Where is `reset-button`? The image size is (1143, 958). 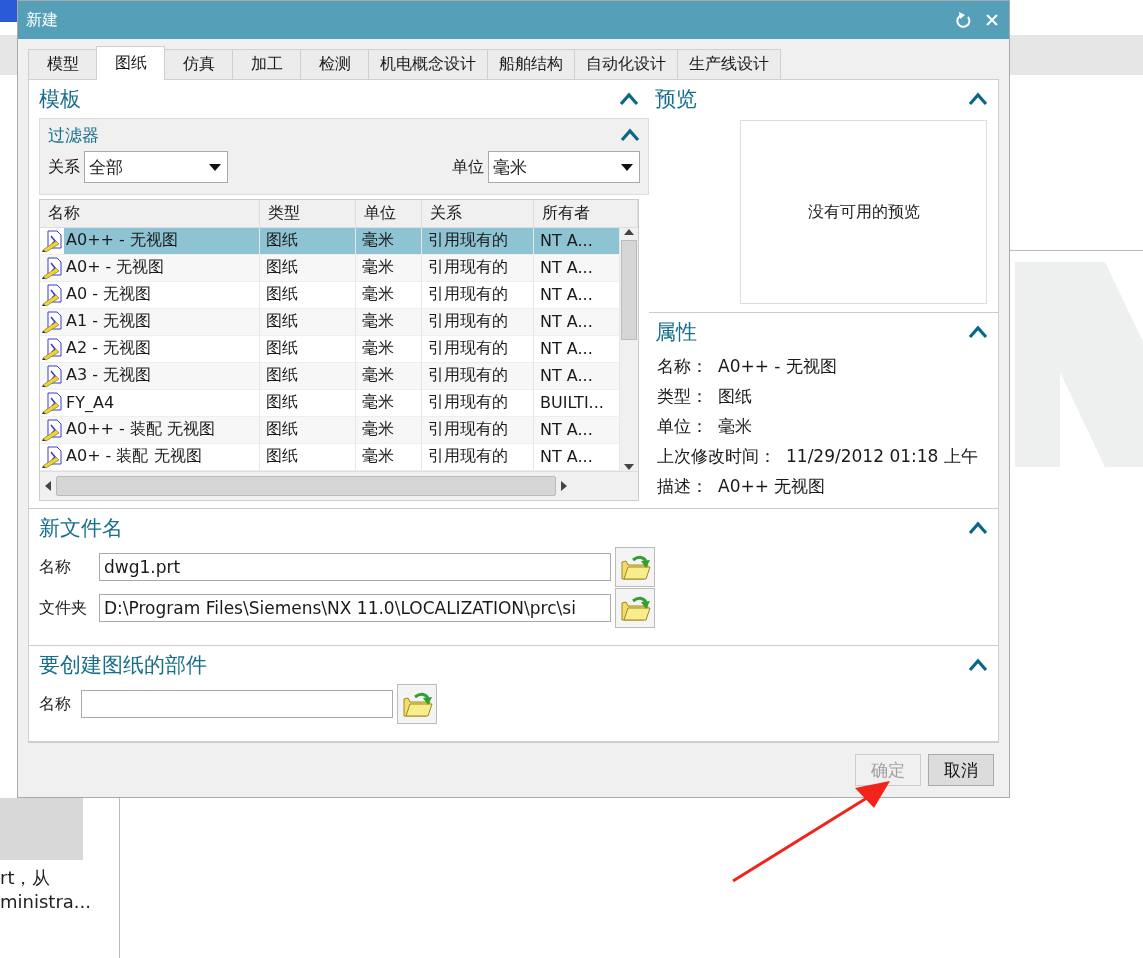
reset-button is located at coordinates (963, 20).